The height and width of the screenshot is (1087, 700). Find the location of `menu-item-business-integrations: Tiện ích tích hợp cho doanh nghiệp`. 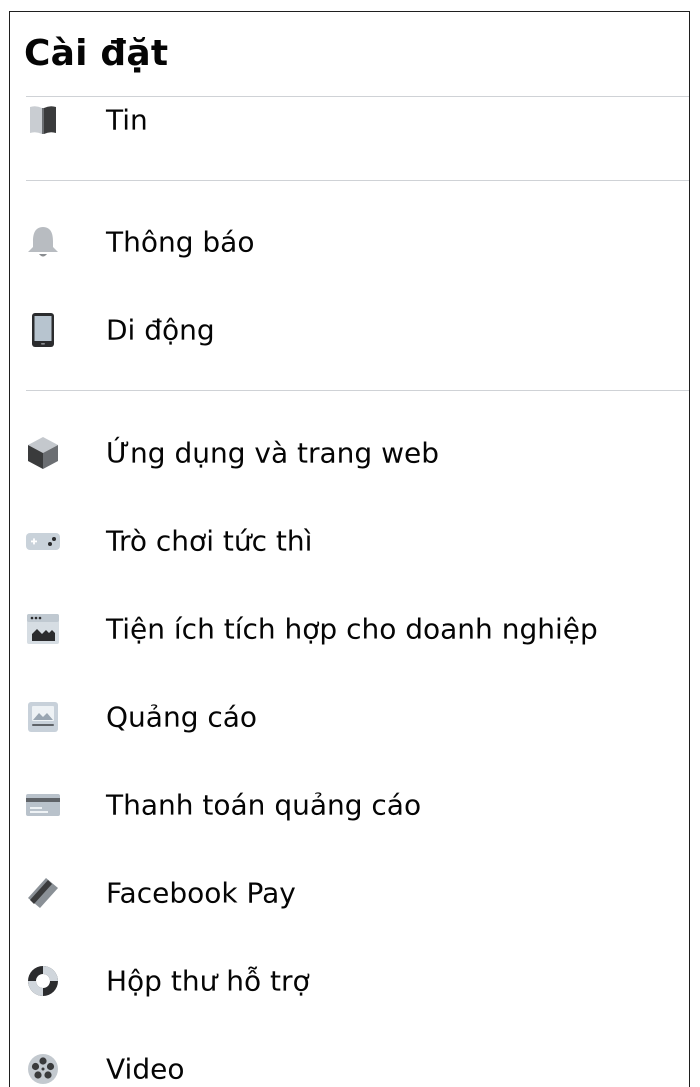

menu-item-business-integrations: Tiện ích tích hợp cho doanh nghiệp is located at coordinates (345, 629).